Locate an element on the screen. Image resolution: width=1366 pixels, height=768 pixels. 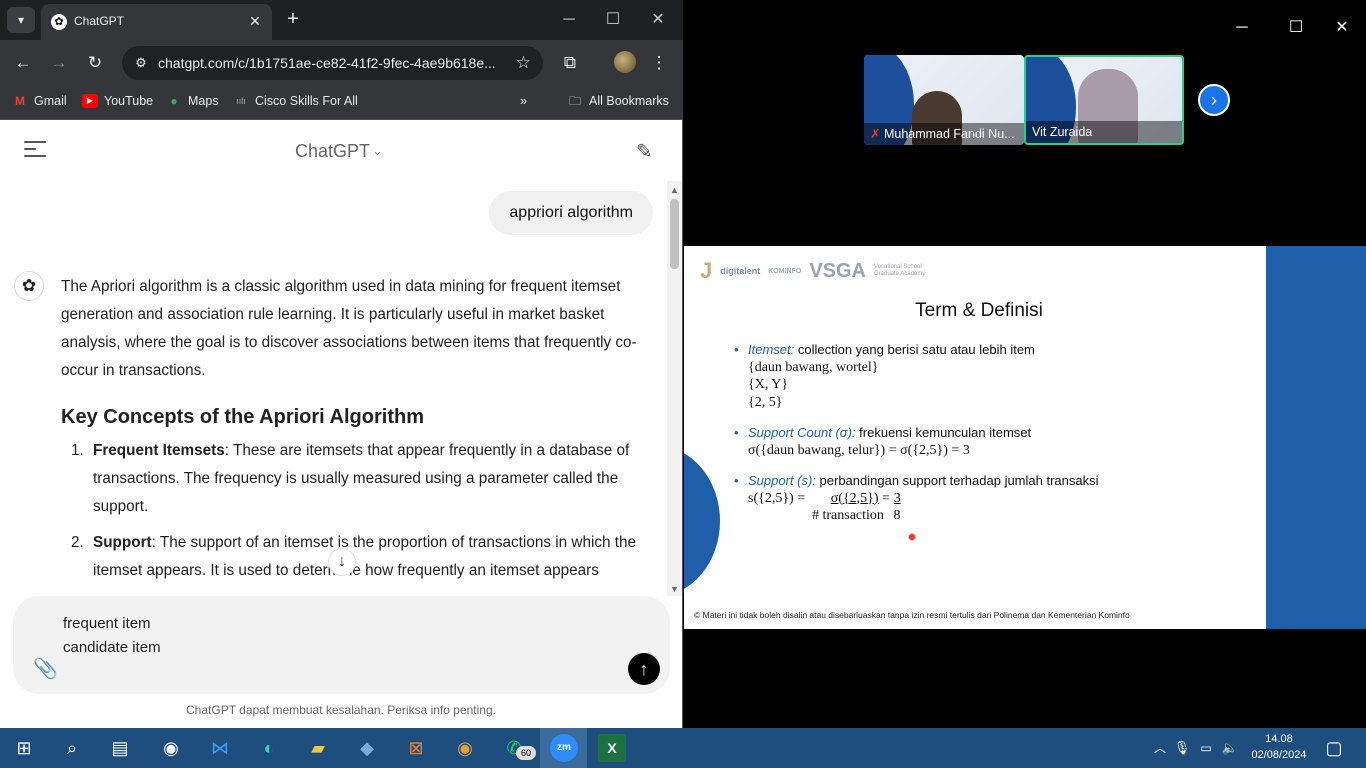
bookmark-youtube: ▶ YouTube is located at coordinates (117, 101).